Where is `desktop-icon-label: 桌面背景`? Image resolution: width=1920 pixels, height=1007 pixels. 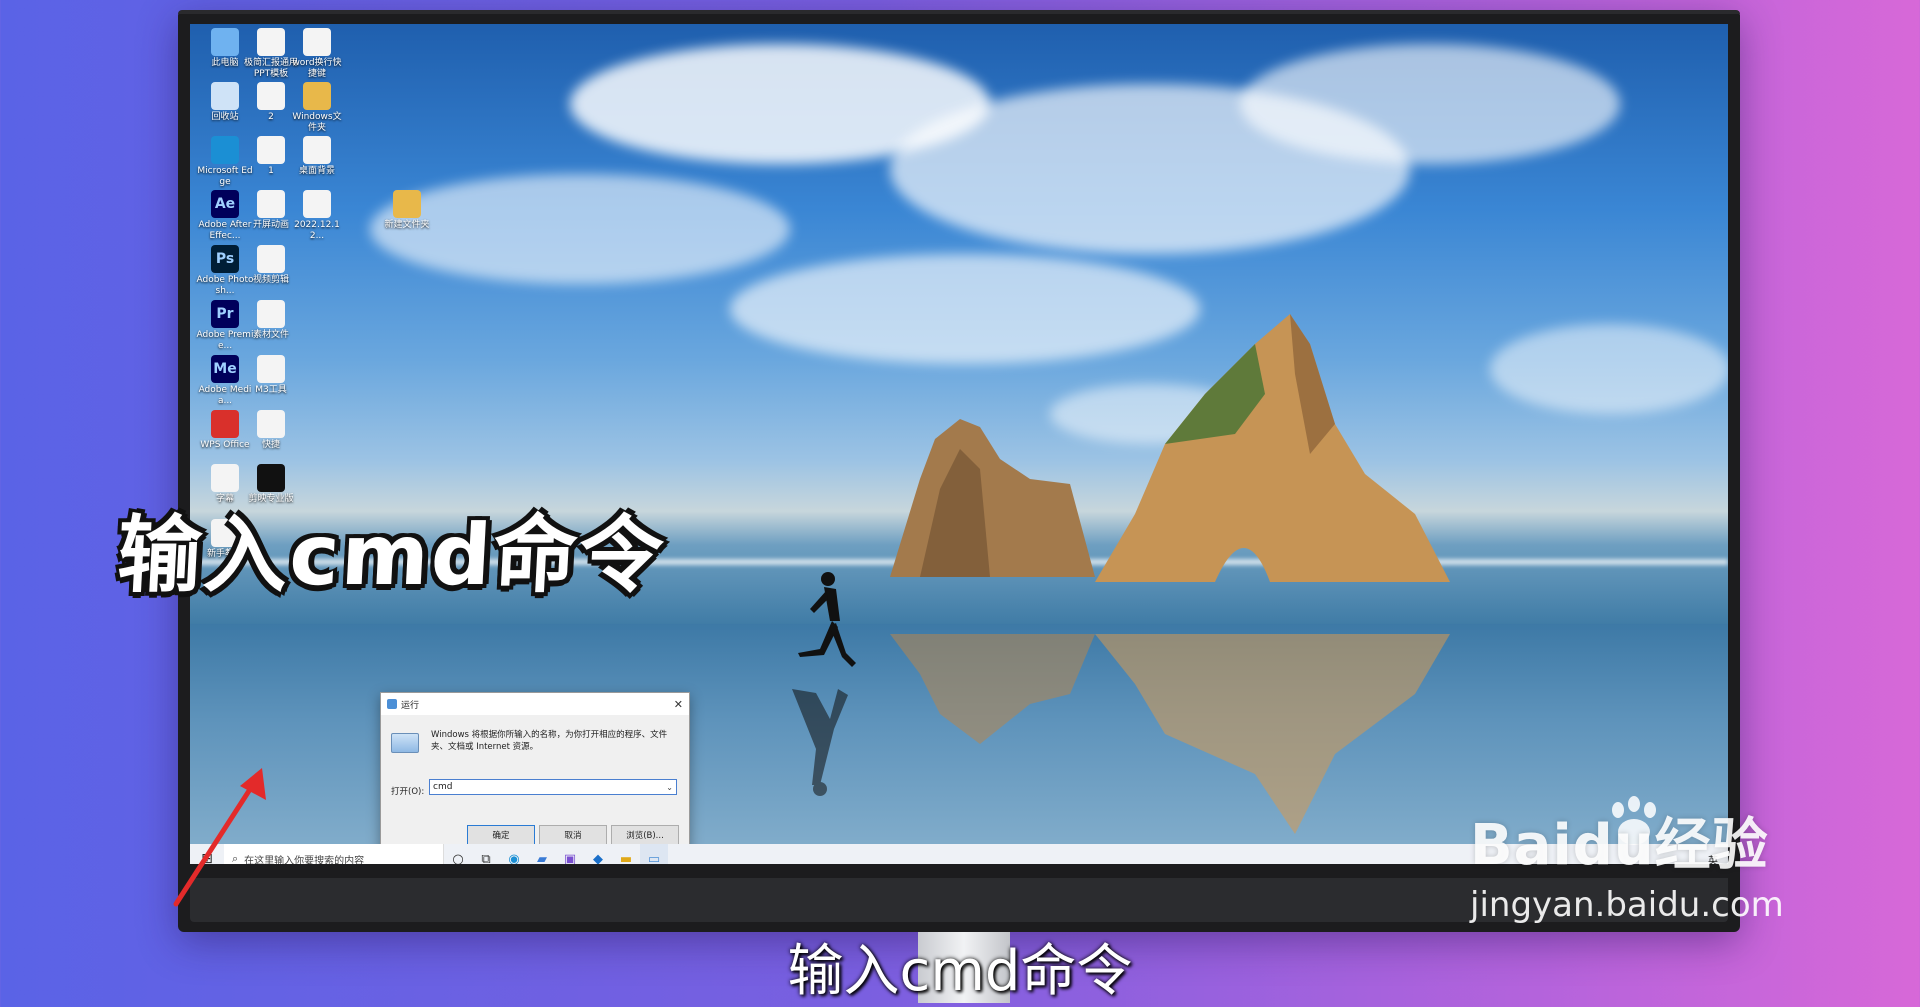 desktop-icon-label: 桌面背景 is located at coordinates (316, 171).